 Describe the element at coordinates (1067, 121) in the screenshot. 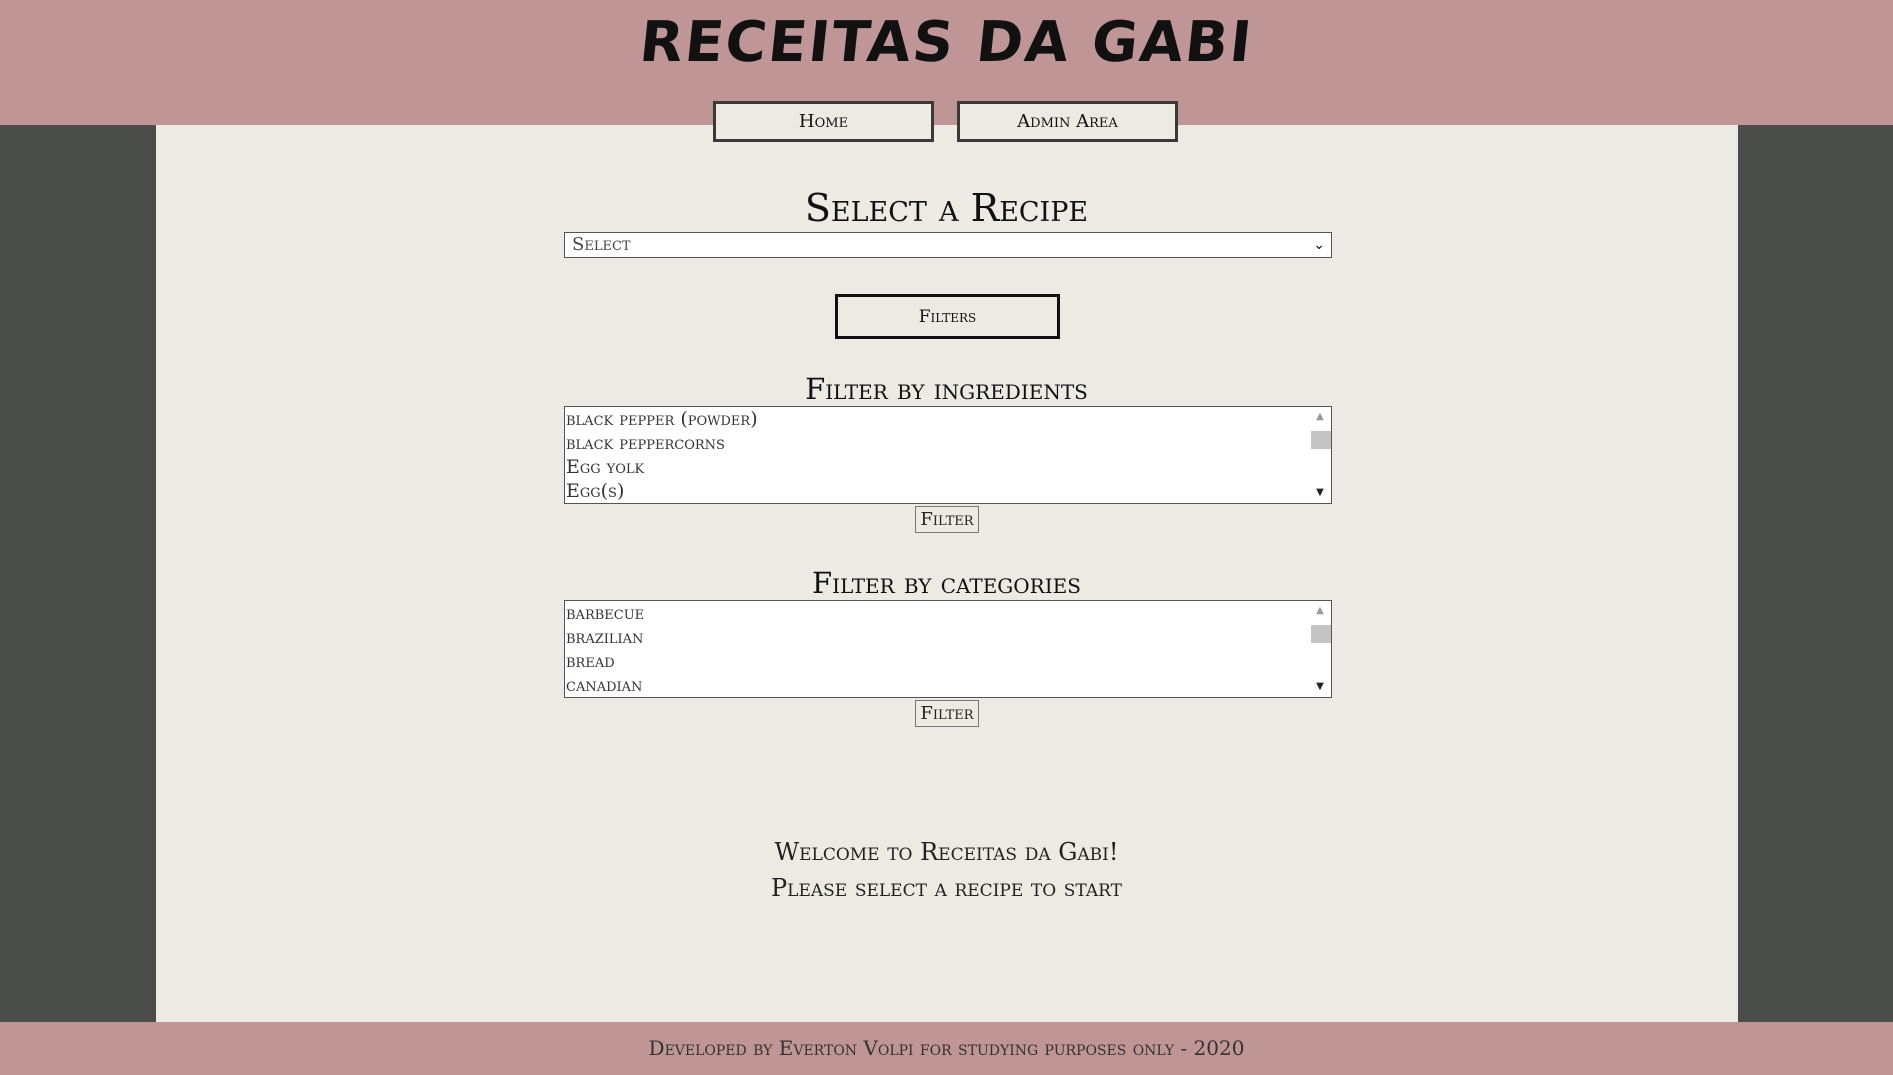

I see `nav-admin-area-button: Admin Area` at that location.